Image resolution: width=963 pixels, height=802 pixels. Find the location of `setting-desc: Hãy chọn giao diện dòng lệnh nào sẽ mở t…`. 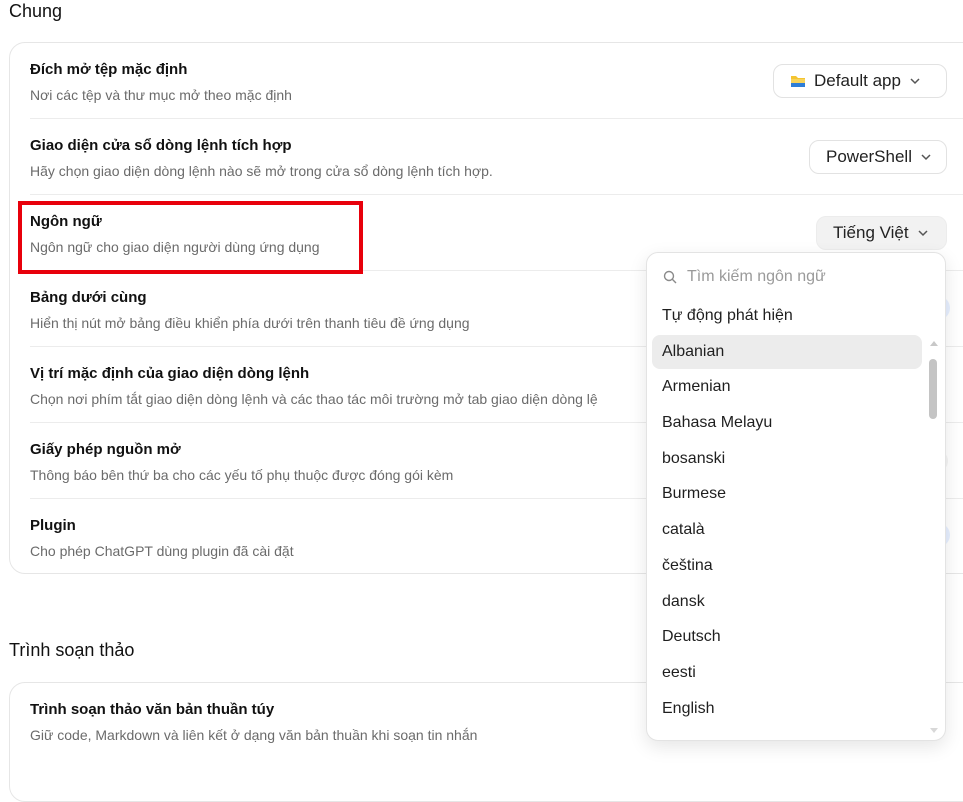

setting-desc: Hãy chọn giao diện dòng lệnh nào sẽ mở t… is located at coordinates (261, 171).